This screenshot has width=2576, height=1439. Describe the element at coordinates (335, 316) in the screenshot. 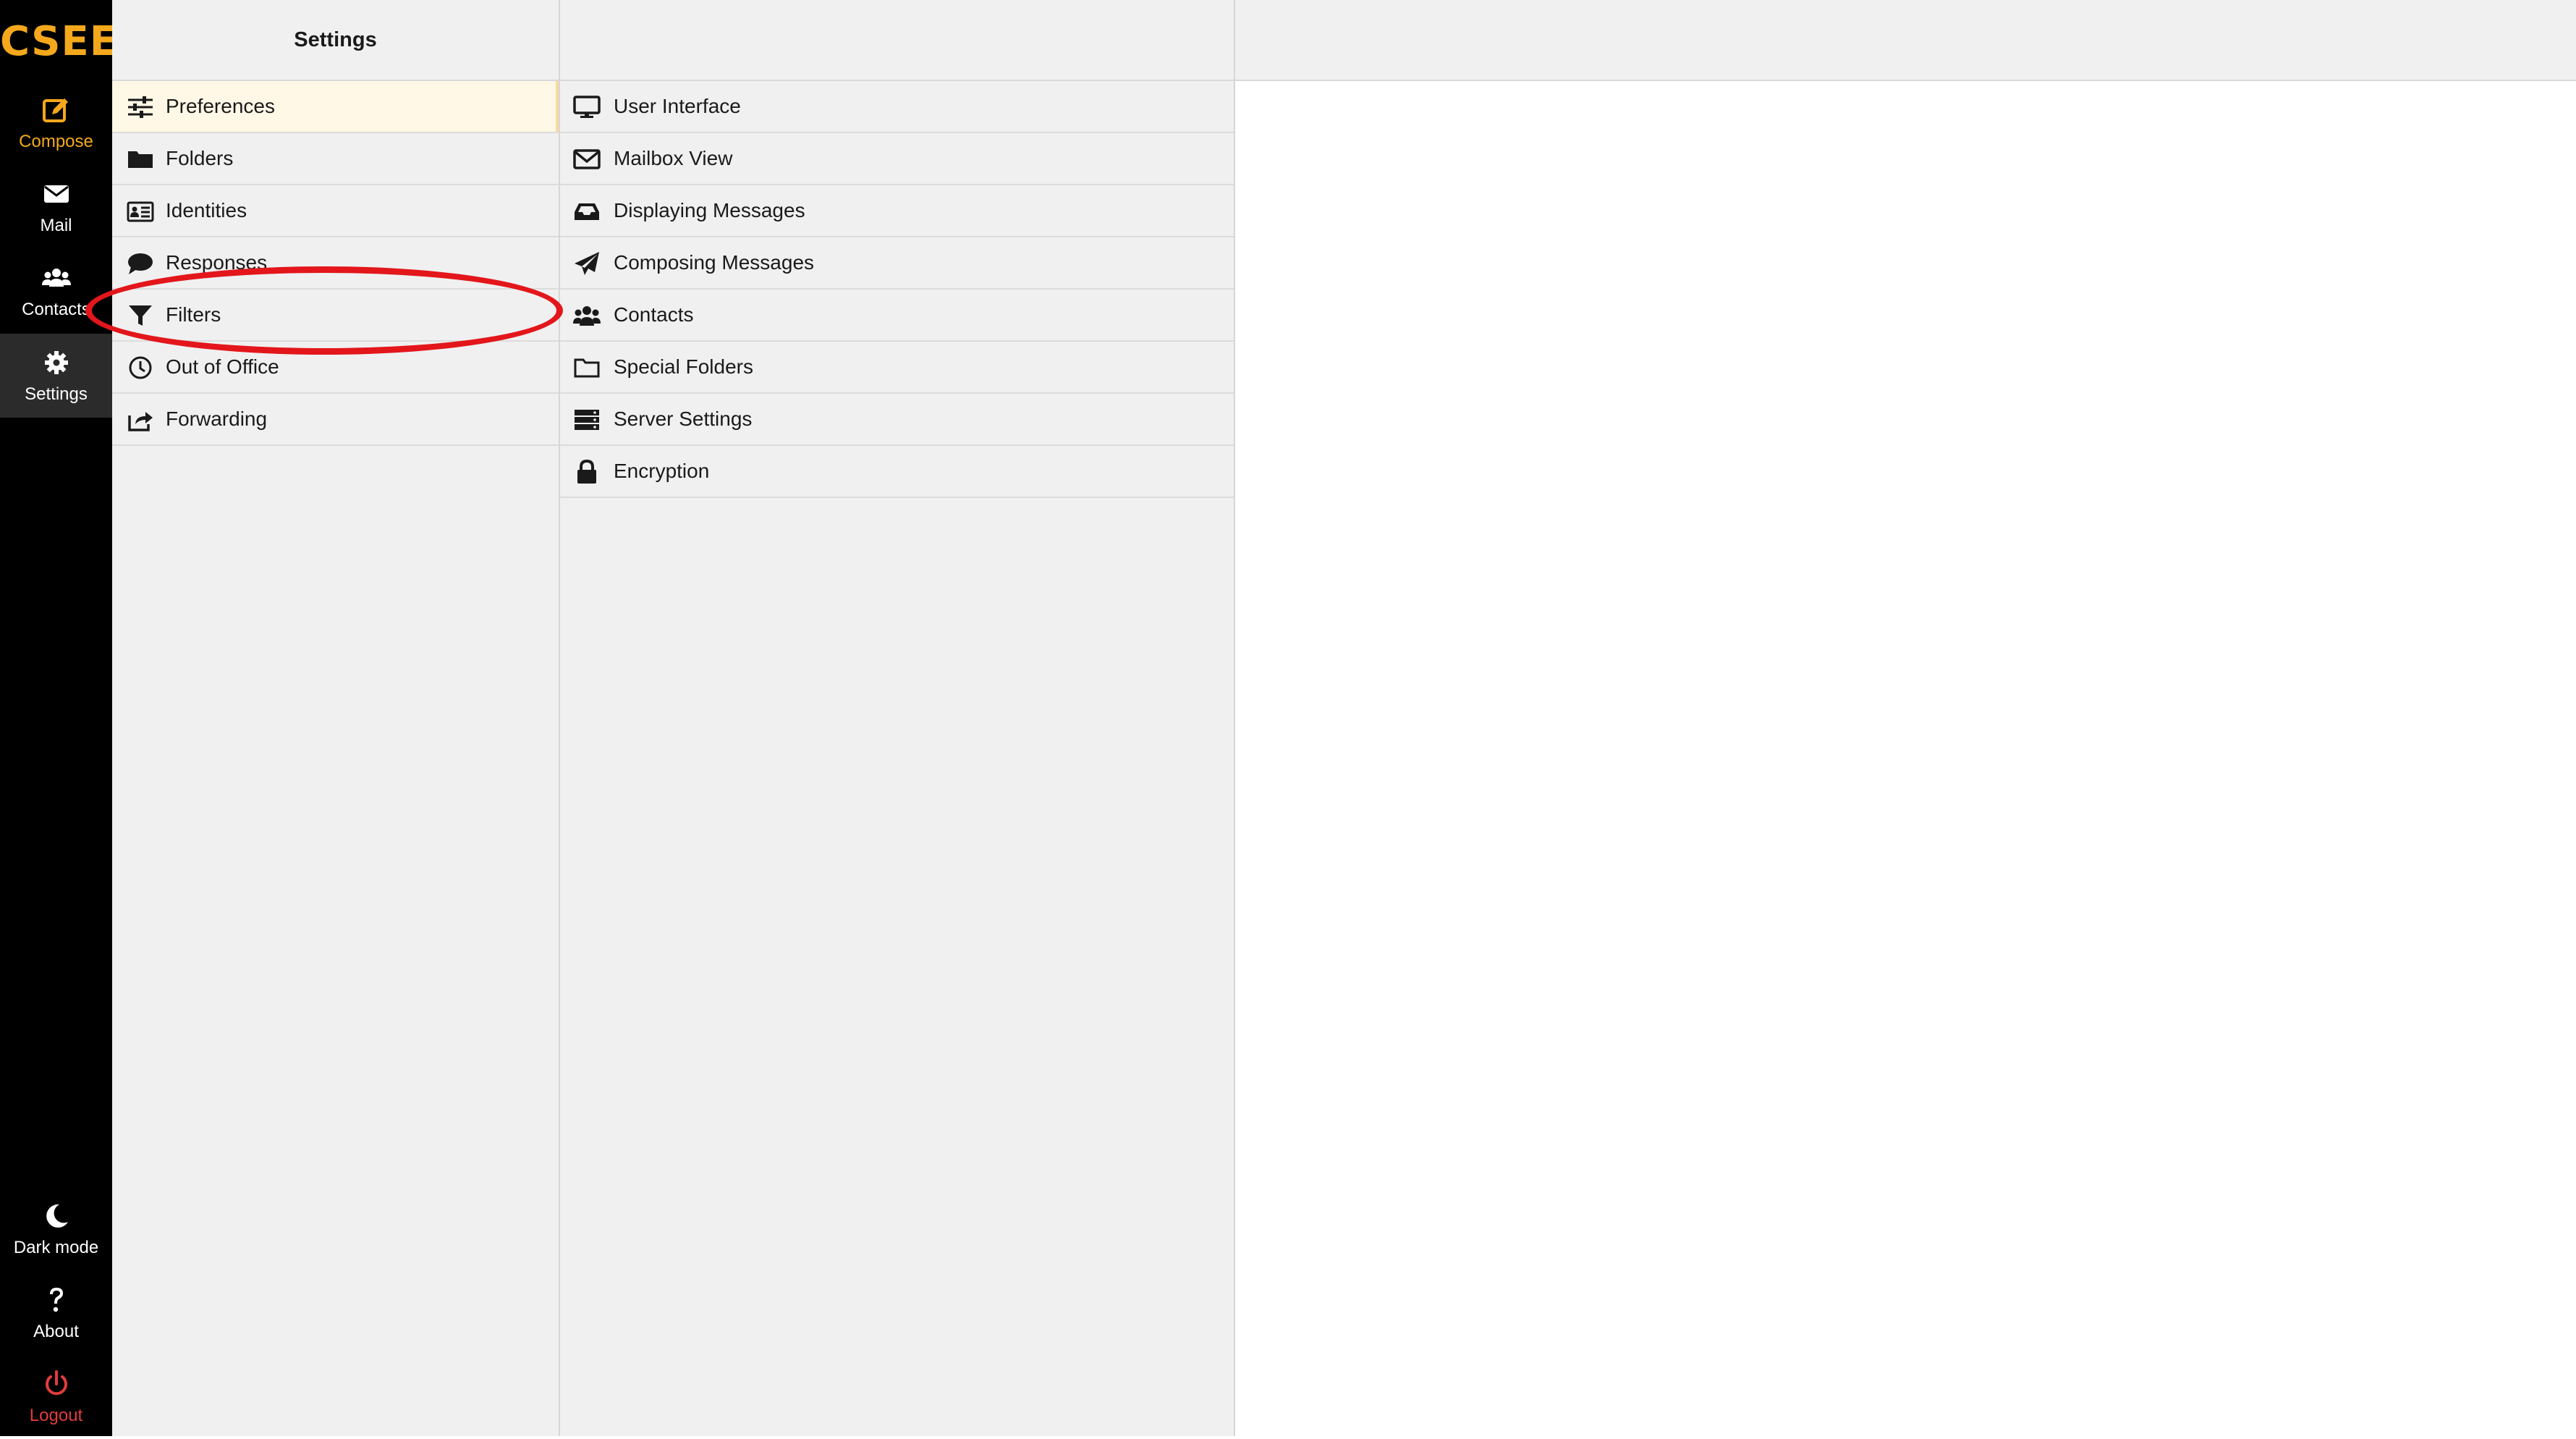

I see `settings-item-filters: Filters` at that location.